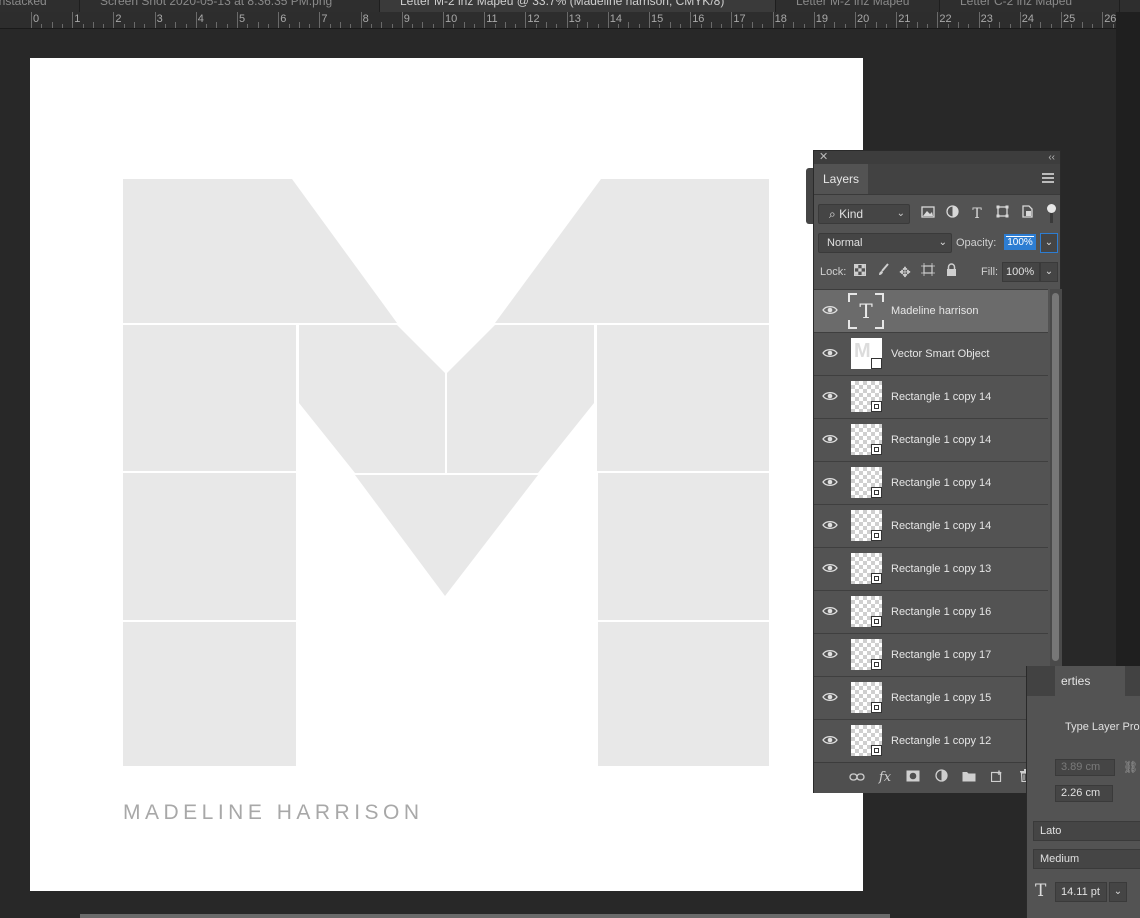 The height and width of the screenshot is (918, 1140). I want to click on font-size-input: 14.11 pt, so click(1081, 892).